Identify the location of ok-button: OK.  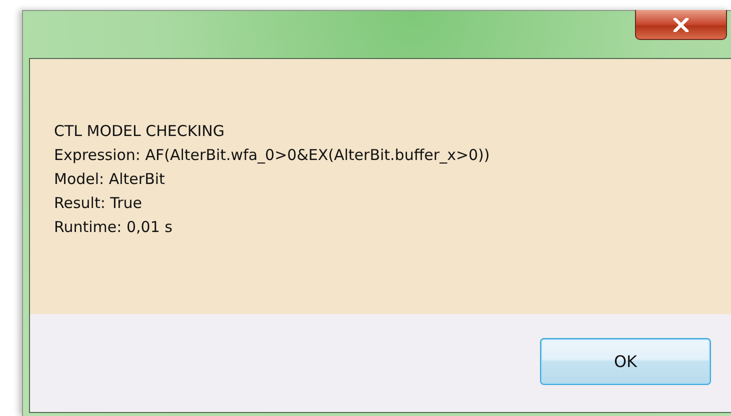
(625, 361).